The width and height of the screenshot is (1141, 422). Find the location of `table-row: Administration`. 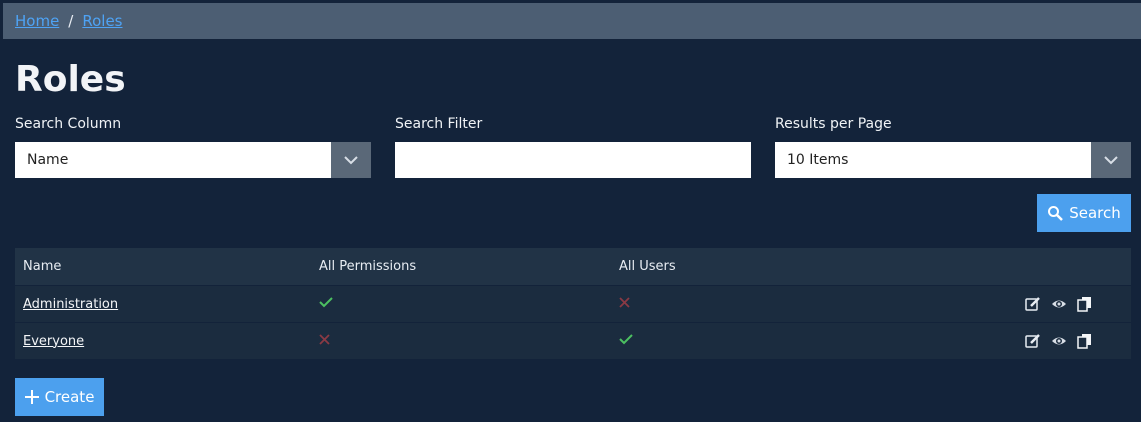

table-row: Administration is located at coordinates (573, 304).